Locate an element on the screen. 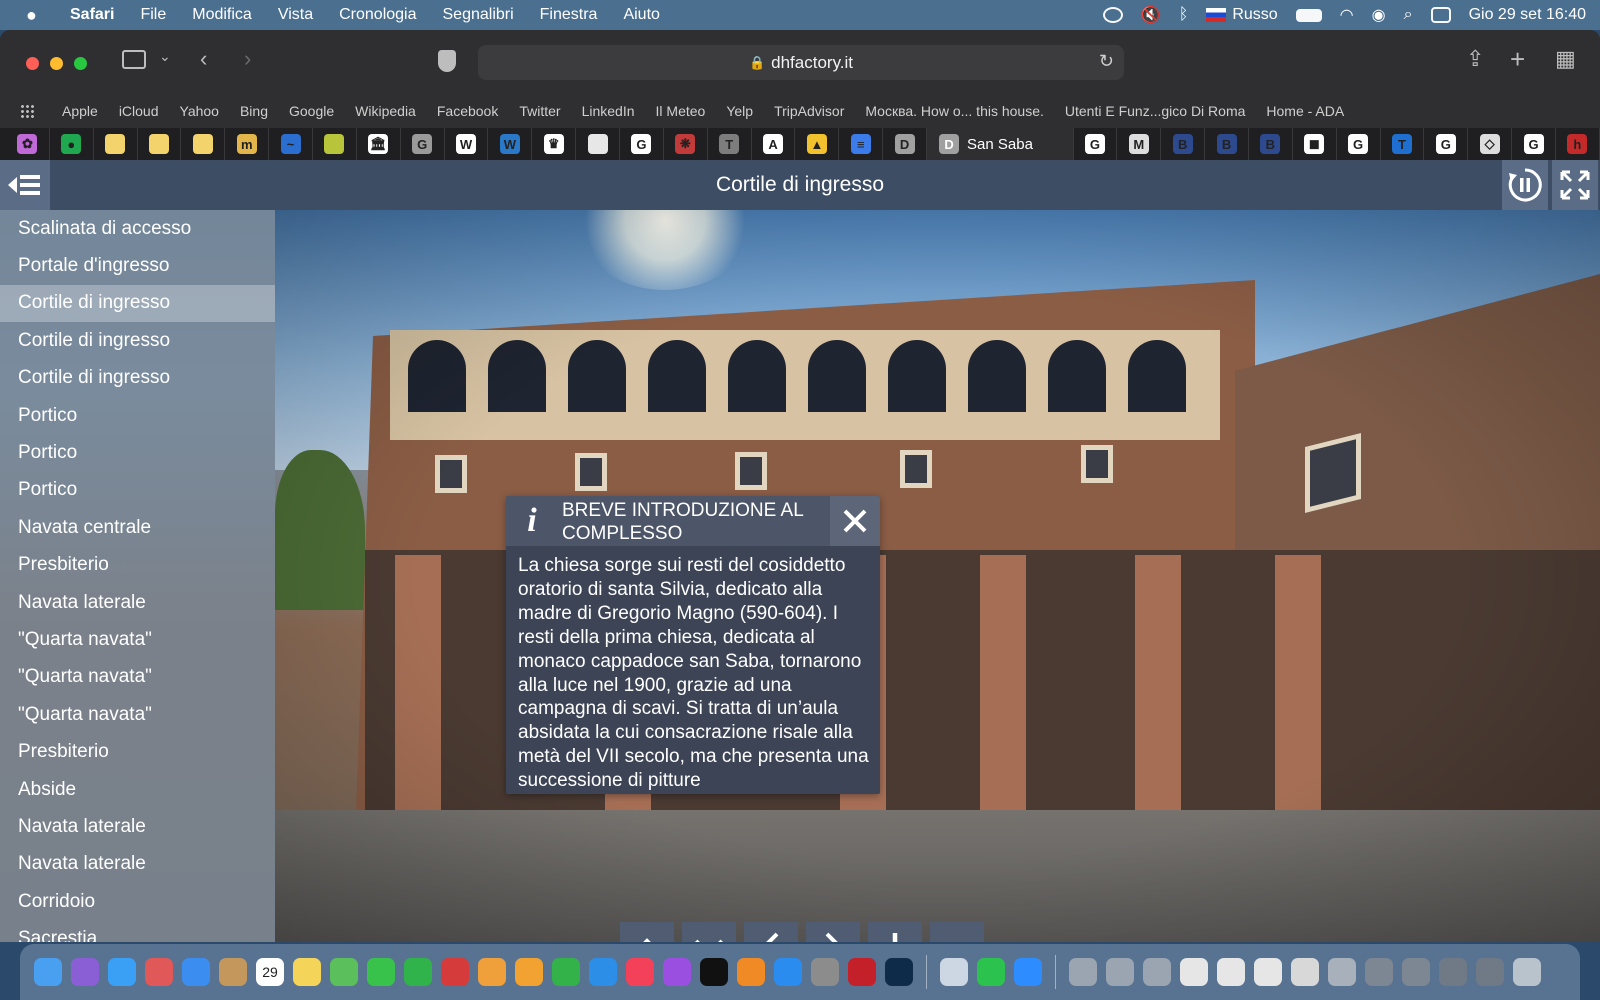 The image size is (1600, 1000). pages-icon is located at coordinates (529, 972).